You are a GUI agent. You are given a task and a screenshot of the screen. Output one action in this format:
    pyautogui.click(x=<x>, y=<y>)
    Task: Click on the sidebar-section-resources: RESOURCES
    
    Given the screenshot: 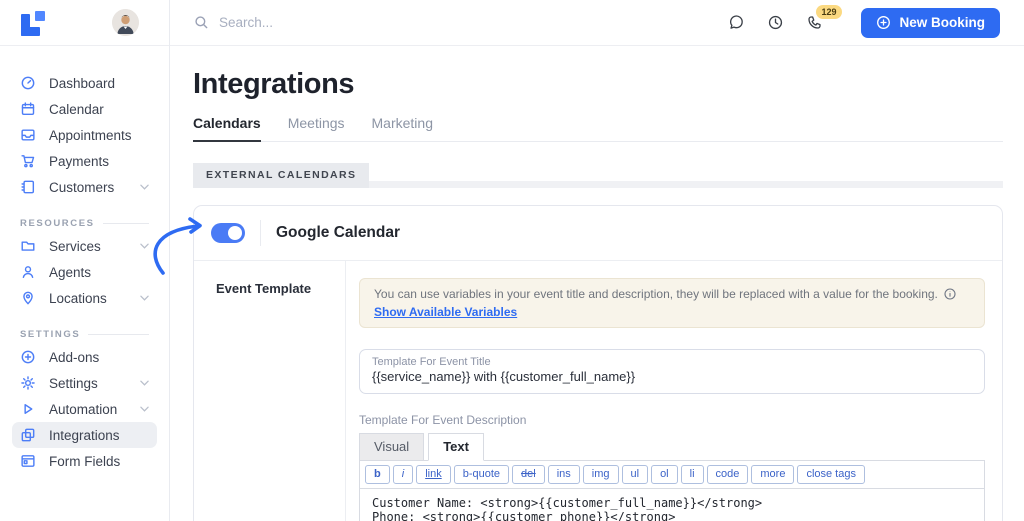 What is the action you would take?
    pyautogui.click(x=84, y=223)
    